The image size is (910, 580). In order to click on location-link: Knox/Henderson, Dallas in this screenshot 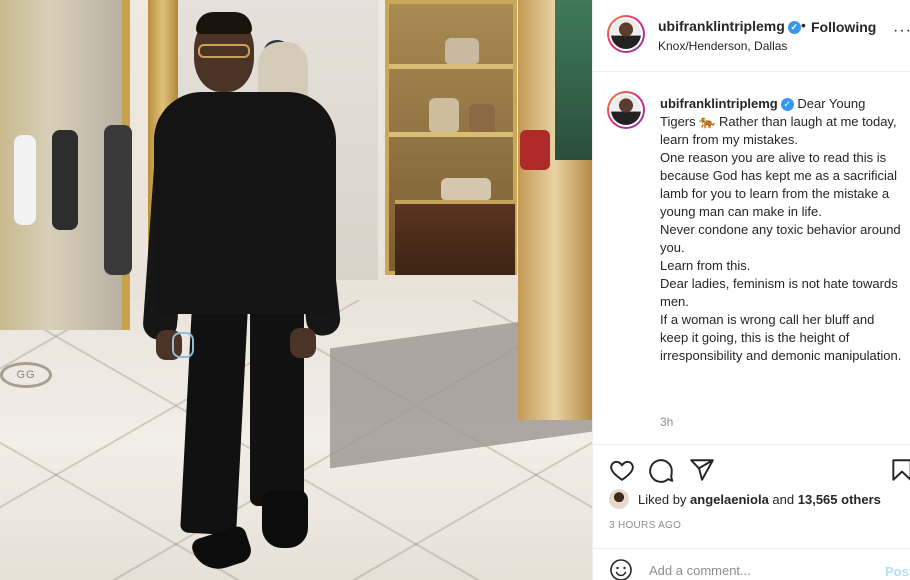, I will do `click(722, 46)`.